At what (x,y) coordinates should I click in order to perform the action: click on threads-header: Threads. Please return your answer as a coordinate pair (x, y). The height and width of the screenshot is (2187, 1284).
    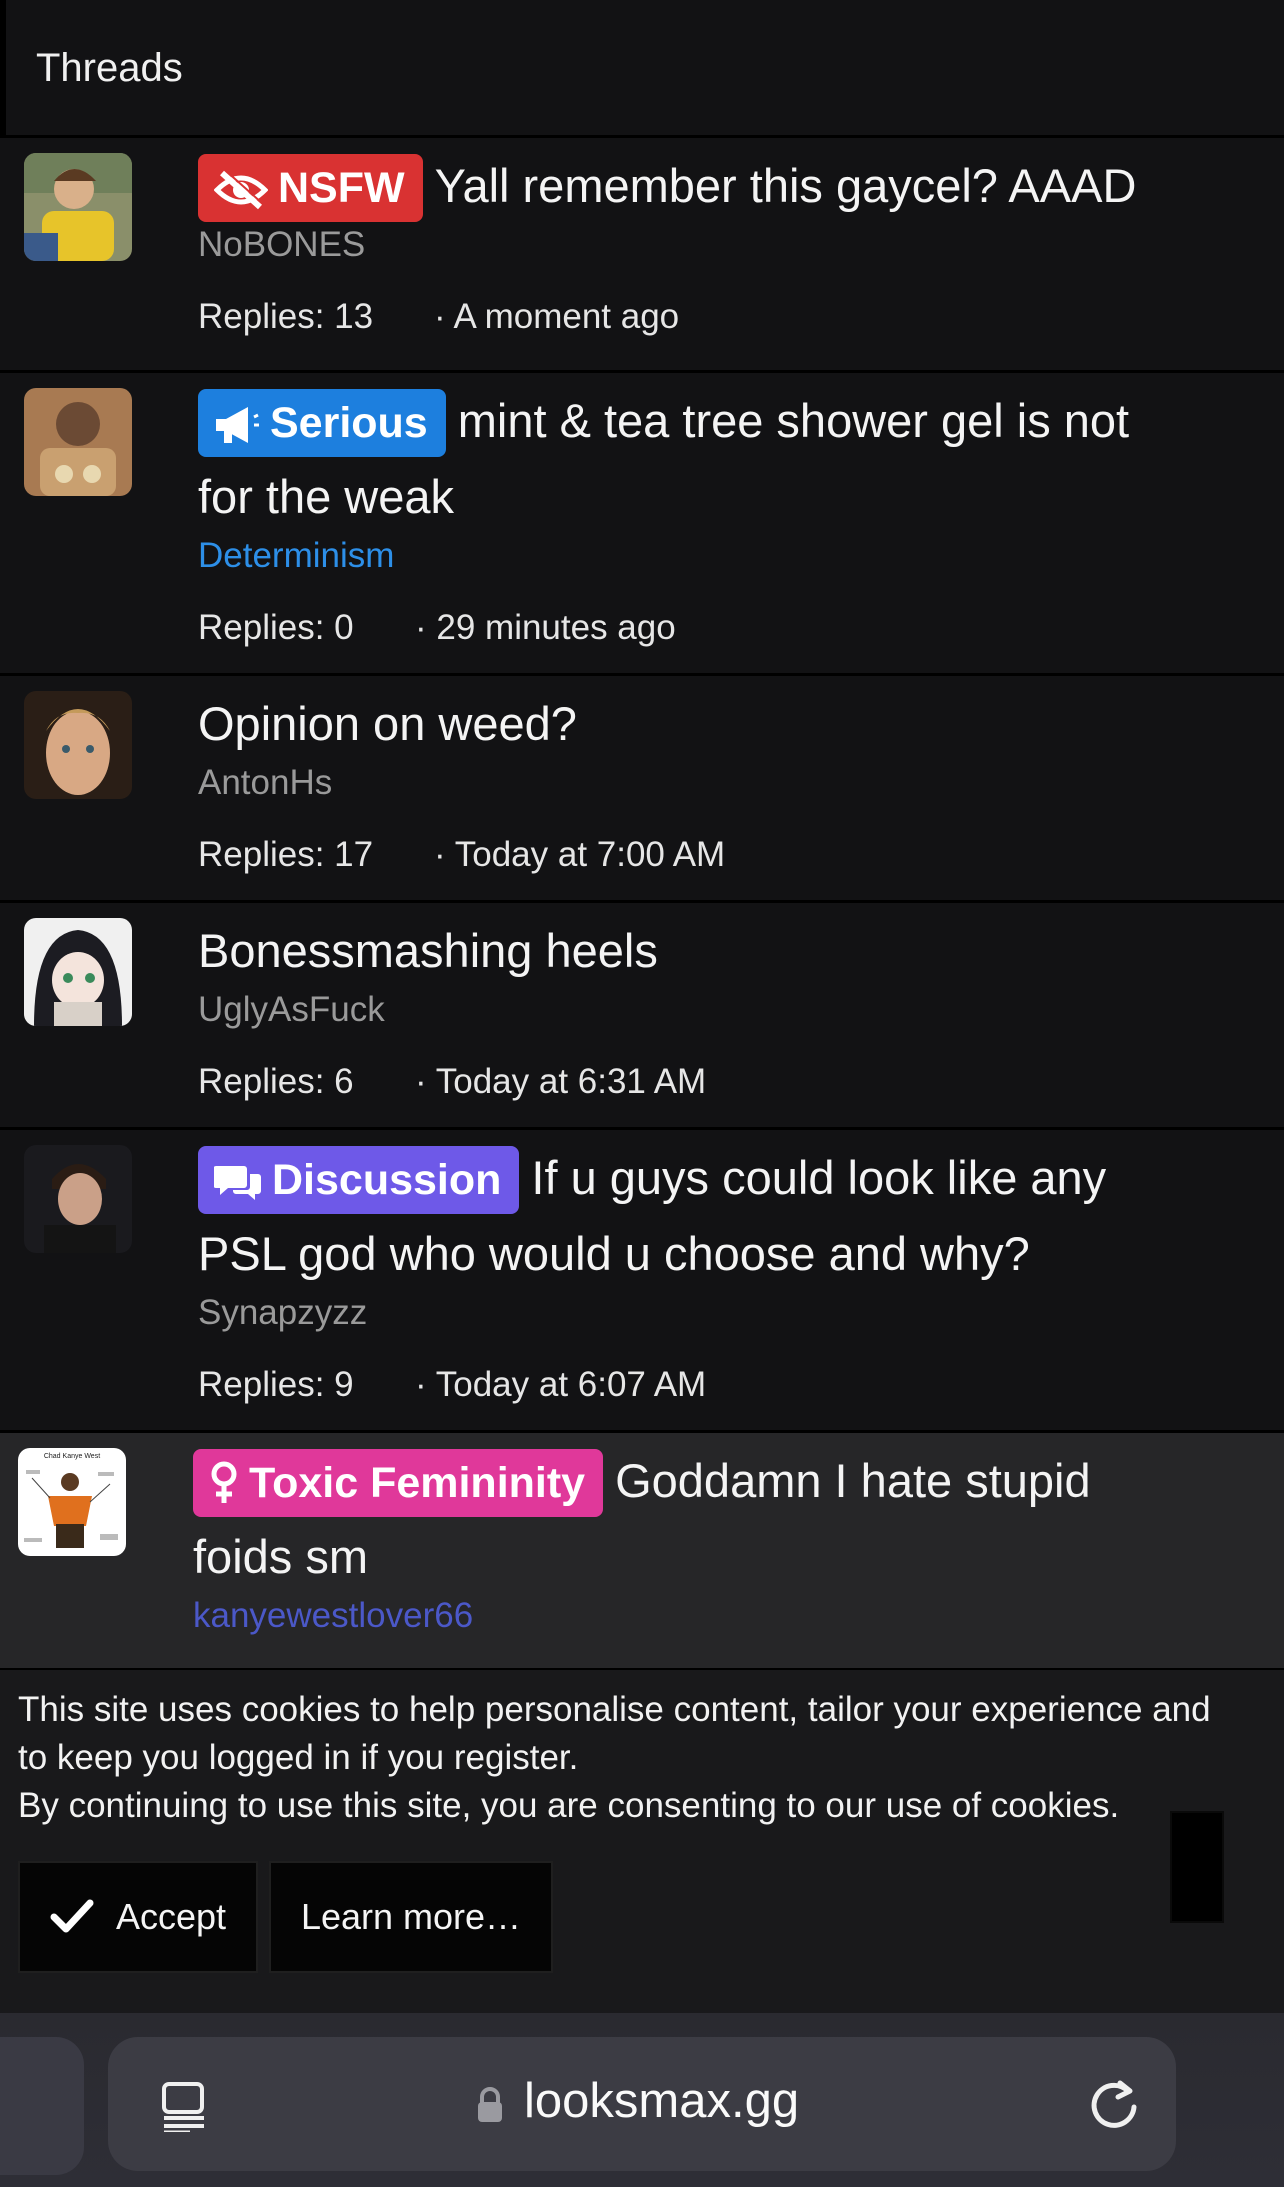
    Looking at the image, I should click on (642, 69).